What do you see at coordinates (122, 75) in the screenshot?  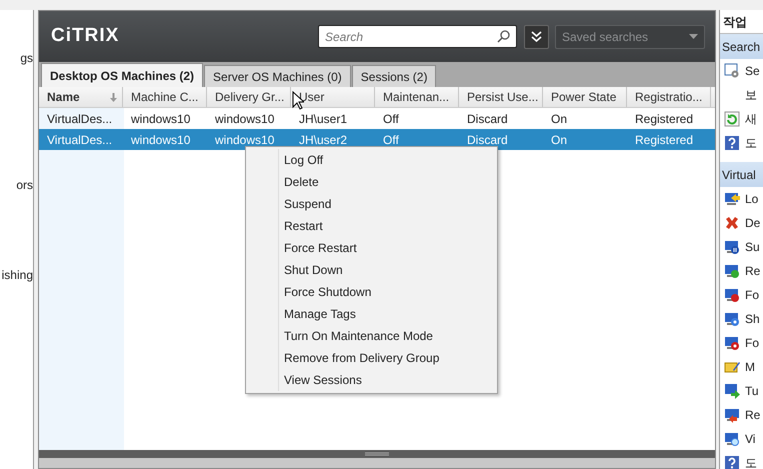 I see `tab: Desktop OS Machines (2)` at bounding box center [122, 75].